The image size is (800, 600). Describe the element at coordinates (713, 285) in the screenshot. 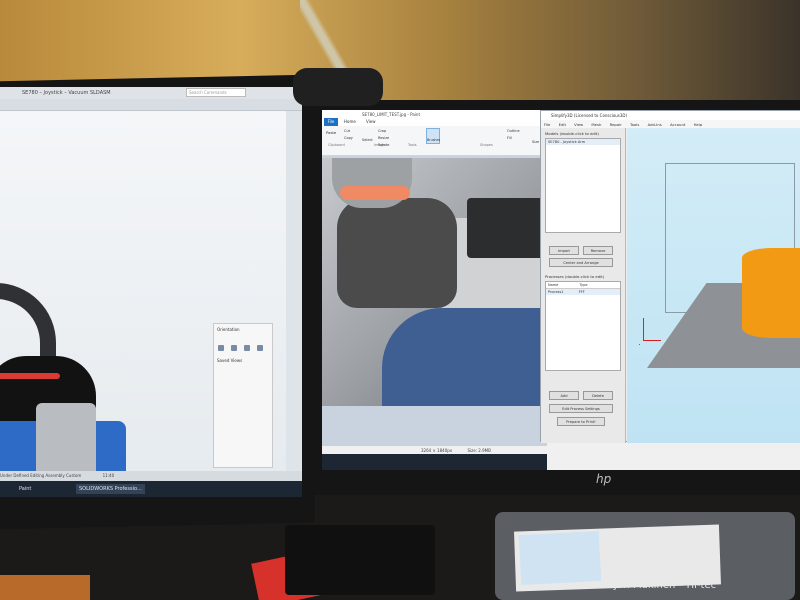

I see `simplify3d-3d-view` at that location.